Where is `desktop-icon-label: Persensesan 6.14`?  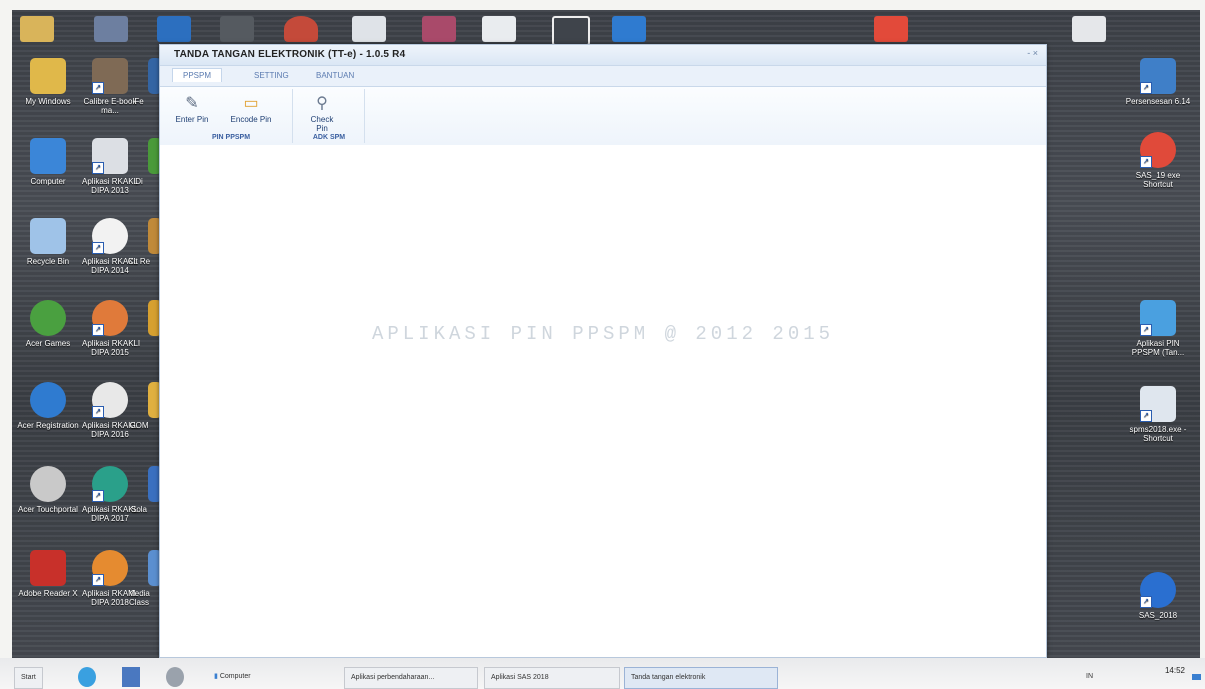 desktop-icon-label: Persensesan 6.14 is located at coordinates (1158, 101).